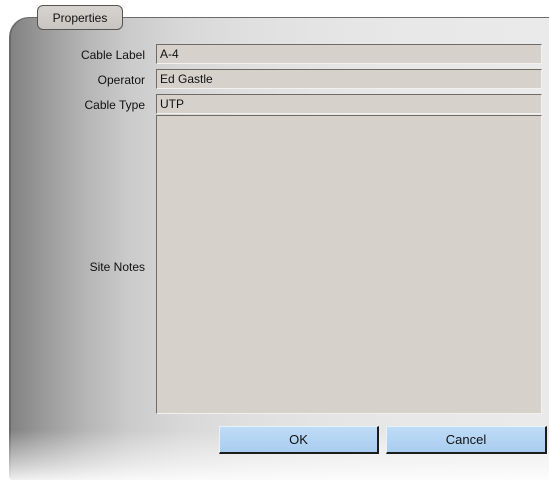  Describe the element at coordinates (172, 104) in the screenshot. I see `cable-type-value: UTP` at that location.